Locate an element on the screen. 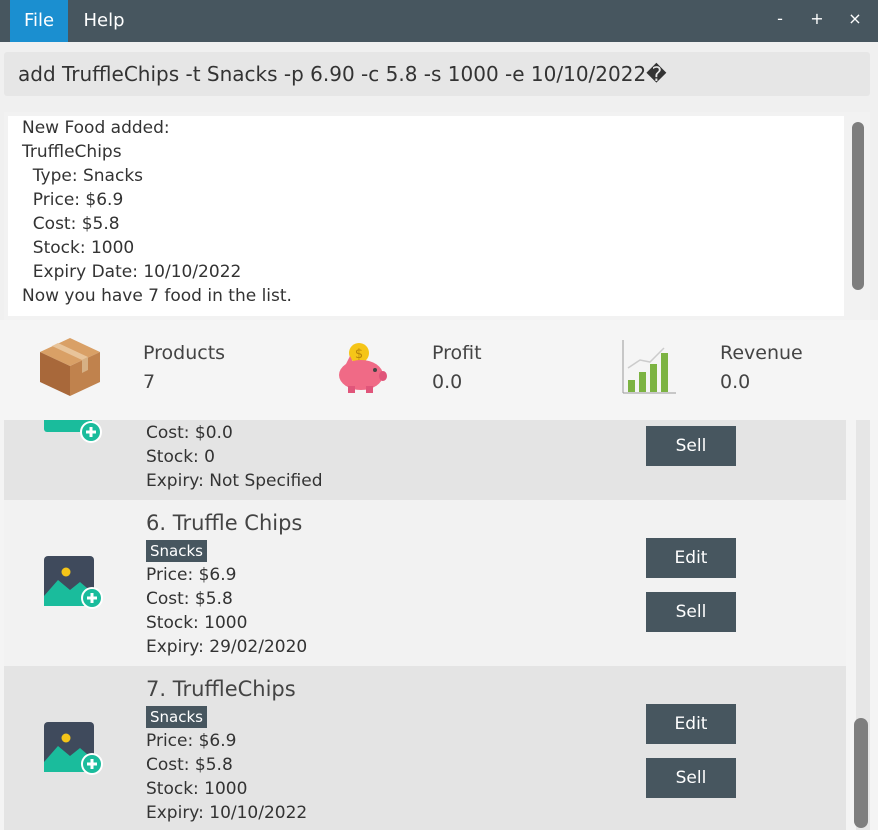 This screenshot has width=878, height=830. stats-panel: Products 7 $ Profit 0.0 Revenue 0.0 is located at coordinates (439, 370).